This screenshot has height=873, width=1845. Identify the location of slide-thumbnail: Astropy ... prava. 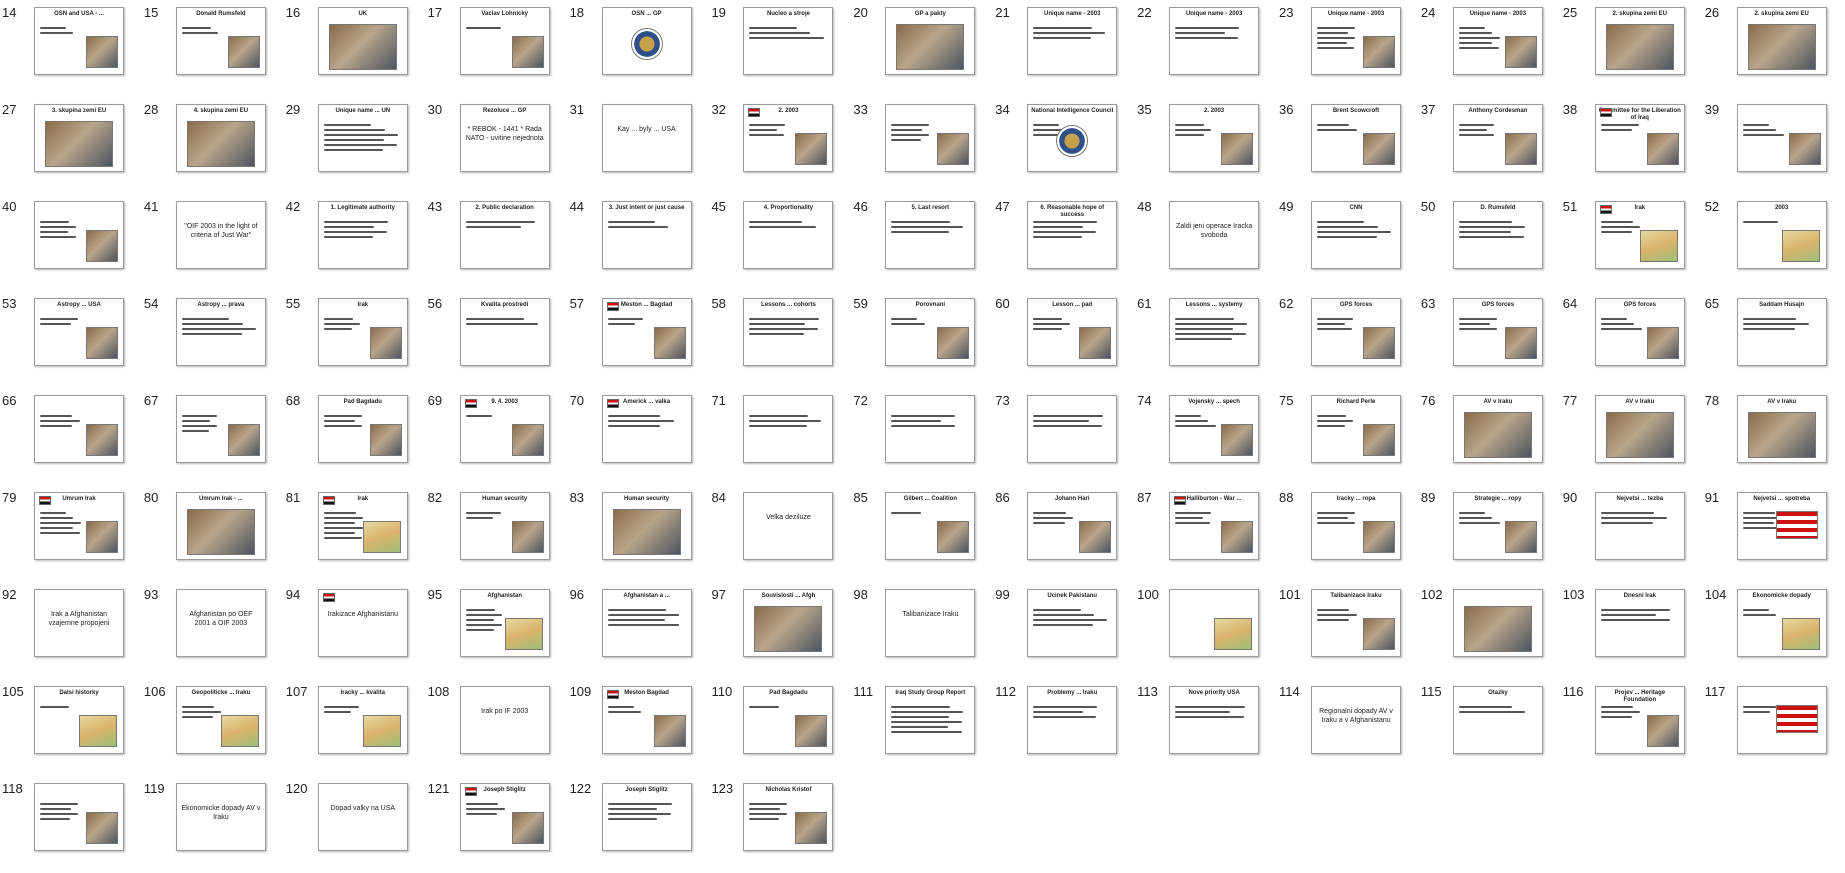
(220, 332).